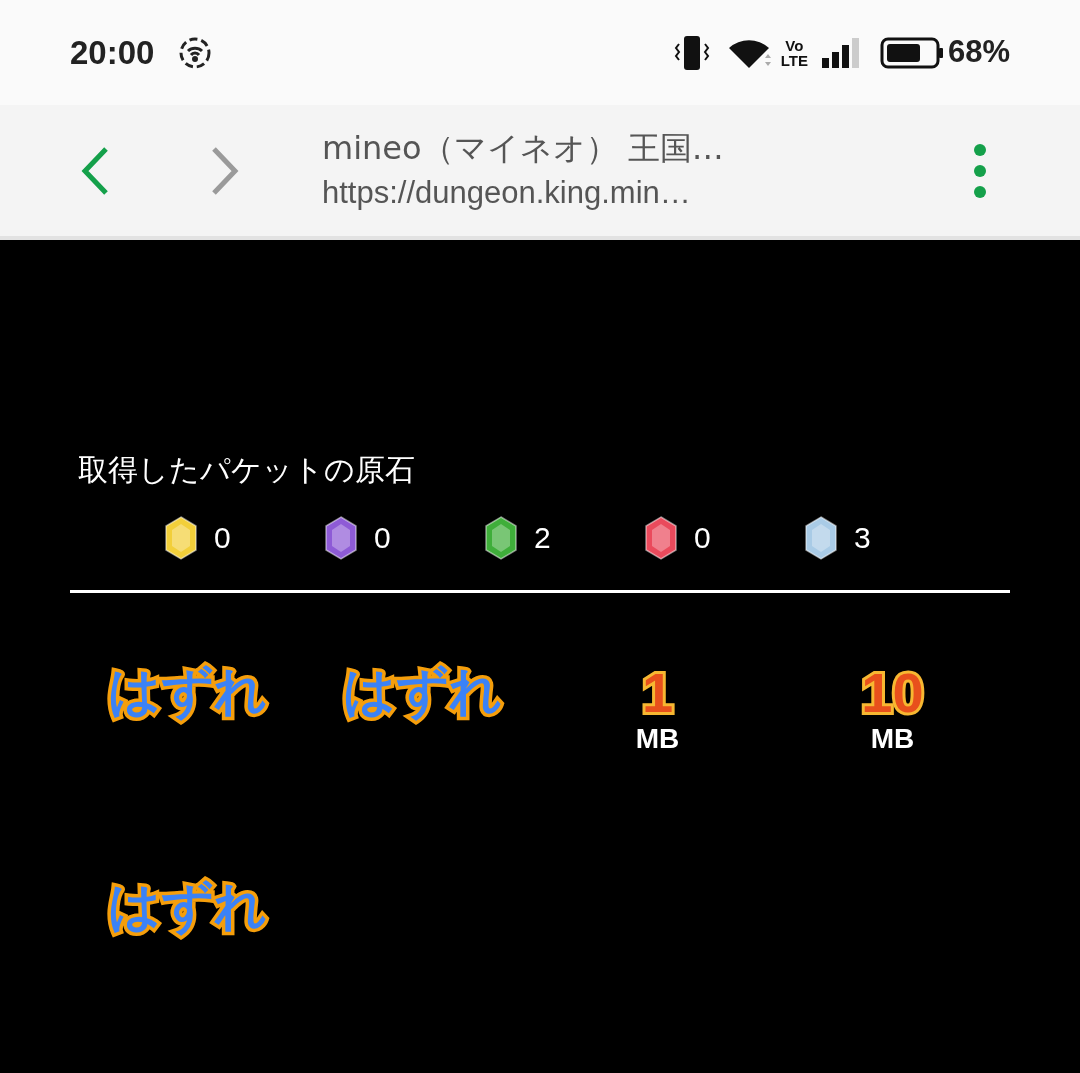 This screenshot has height=1073, width=1080. Describe the element at coordinates (980, 170) in the screenshot. I see `menu-icon` at that location.